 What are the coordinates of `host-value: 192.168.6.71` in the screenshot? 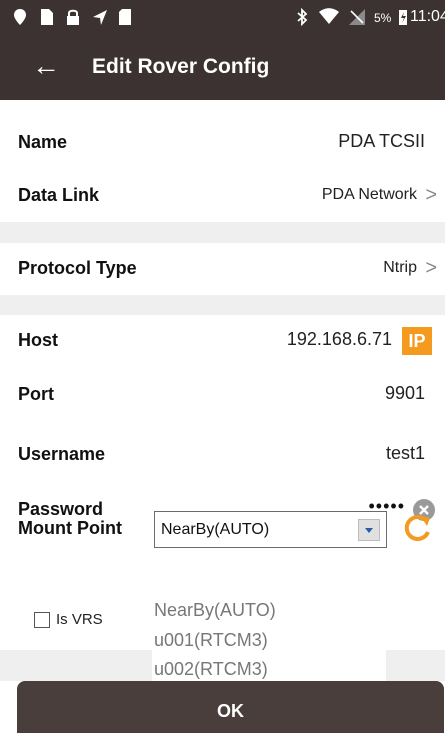 It's located at (339, 339).